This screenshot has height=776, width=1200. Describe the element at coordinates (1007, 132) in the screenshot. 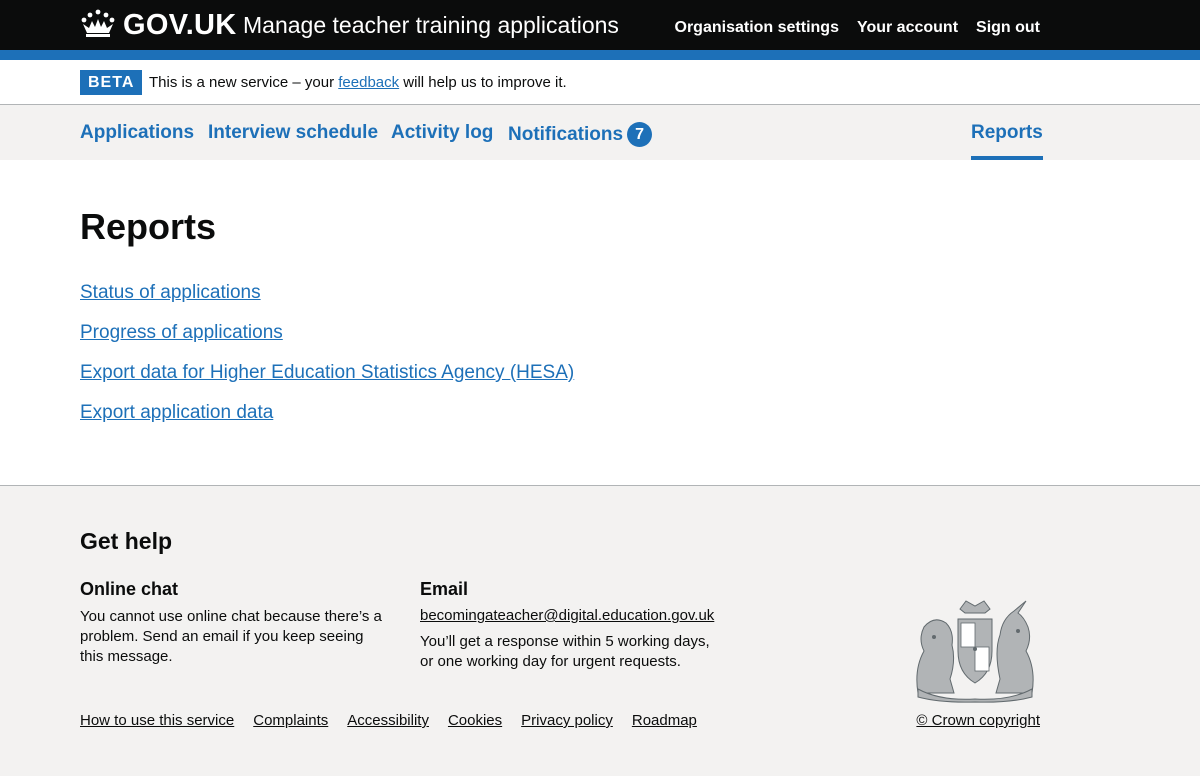

I see `nav-reports: Reports` at that location.